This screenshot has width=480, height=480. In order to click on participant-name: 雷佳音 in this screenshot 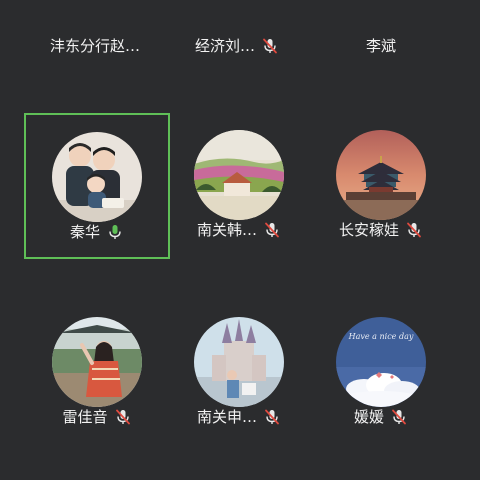, I will do `click(85, 417)`.